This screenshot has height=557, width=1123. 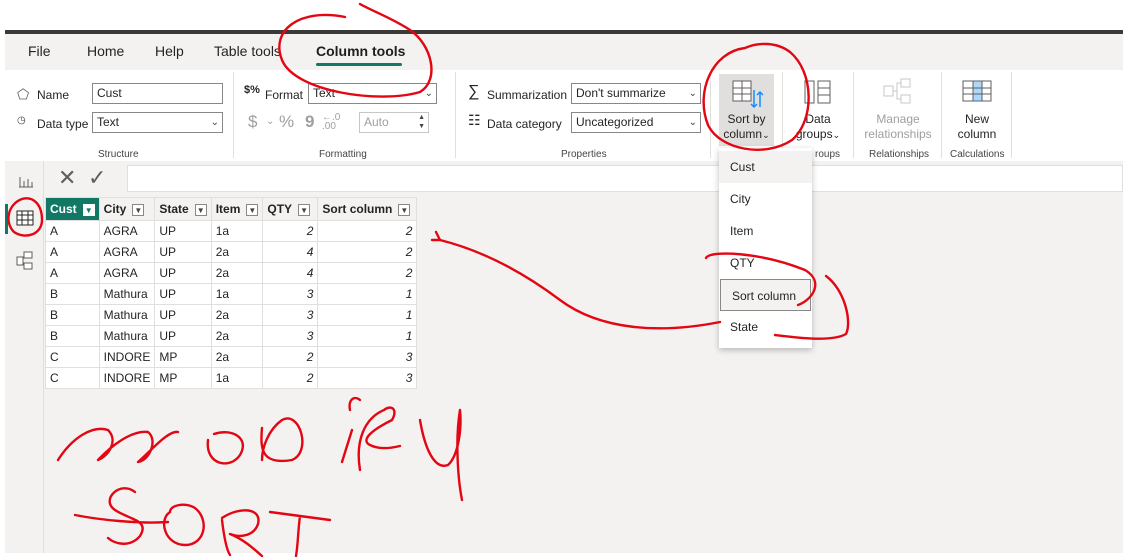 I want to click on column-header-qty: QTY ▼, so click(x=290, y=209).